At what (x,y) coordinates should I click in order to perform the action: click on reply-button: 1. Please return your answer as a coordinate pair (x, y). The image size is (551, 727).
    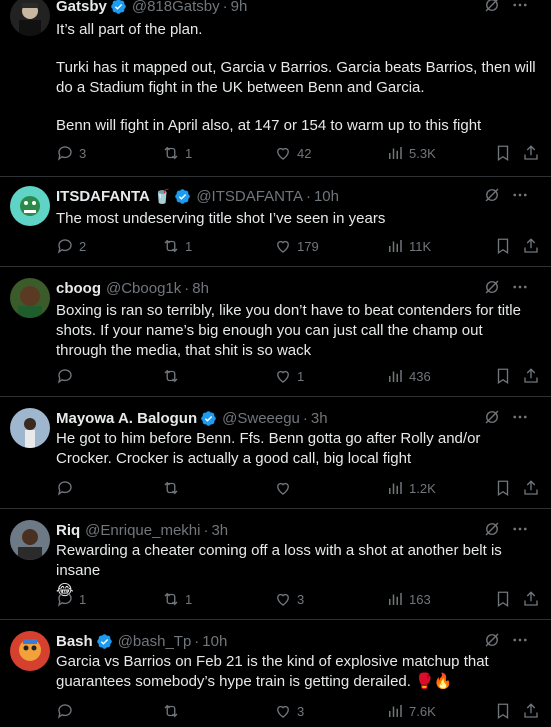
    Looking at the image, I should click on (71, 599).